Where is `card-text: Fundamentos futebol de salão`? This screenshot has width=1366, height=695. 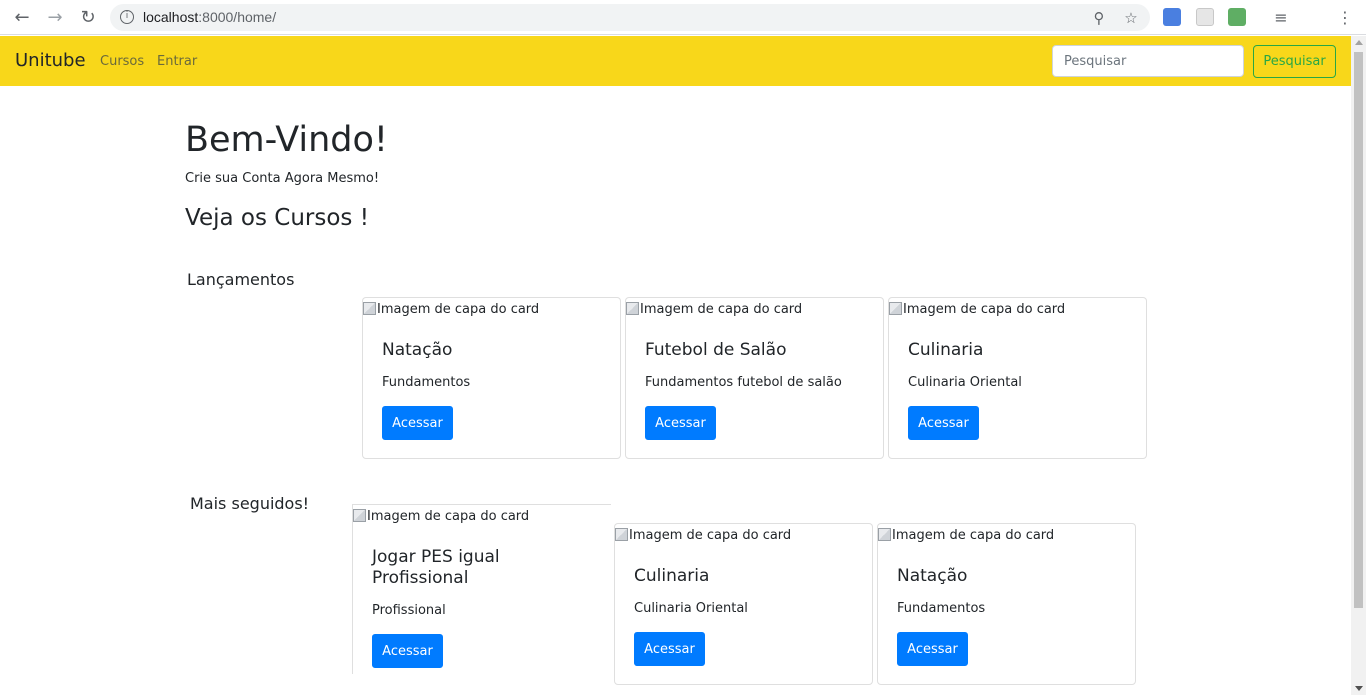 card-text: Fundamentos futebol de salão is located at coordinates (743, 382).